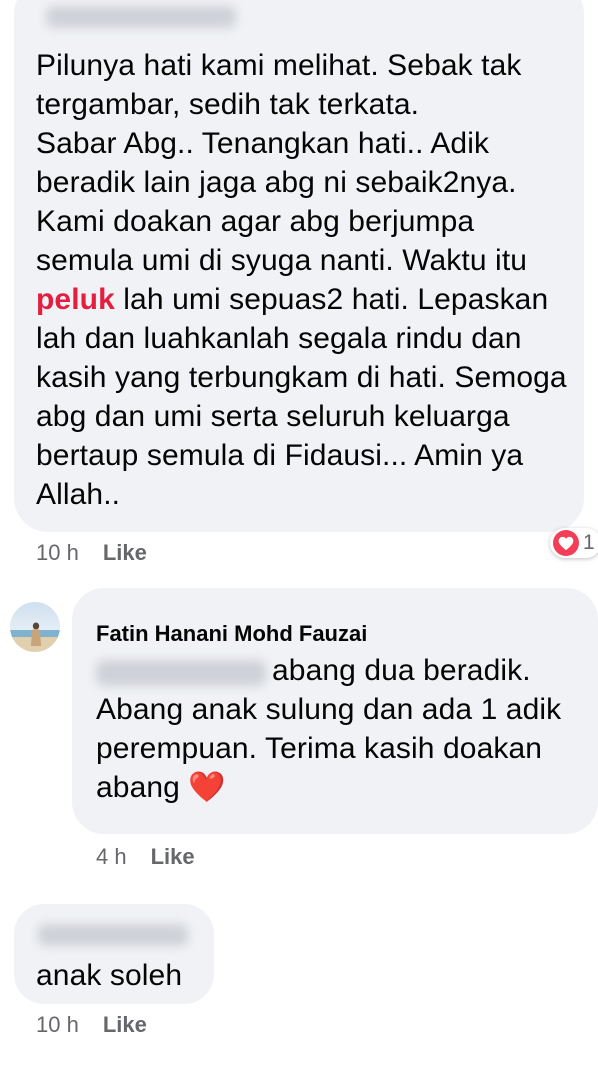 This screenshot has height=1070, width=598. What do you see at coordinates (35, 627) in the screenshot?
I see `avatar` at bounding box center [35, 627].